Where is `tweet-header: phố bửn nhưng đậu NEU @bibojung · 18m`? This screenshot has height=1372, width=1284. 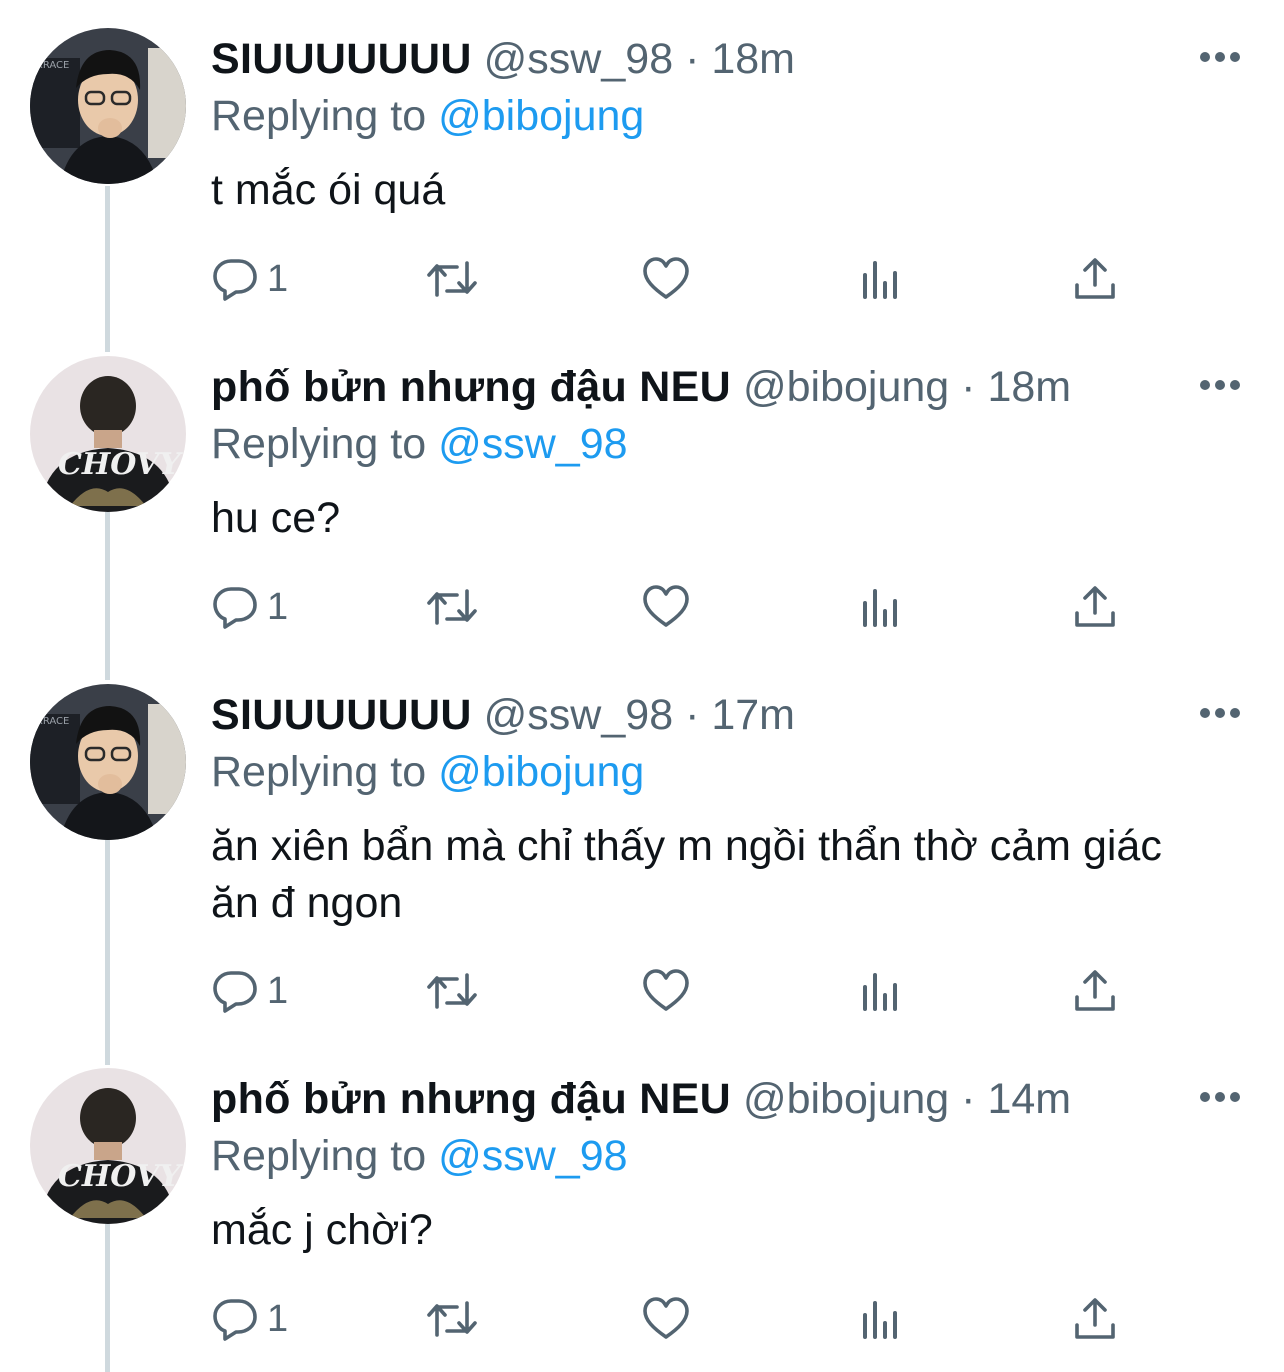
tweet-header: phố bửn nhưng đậu NEU @bibojung · 18m is located at coordinates (707, 387).